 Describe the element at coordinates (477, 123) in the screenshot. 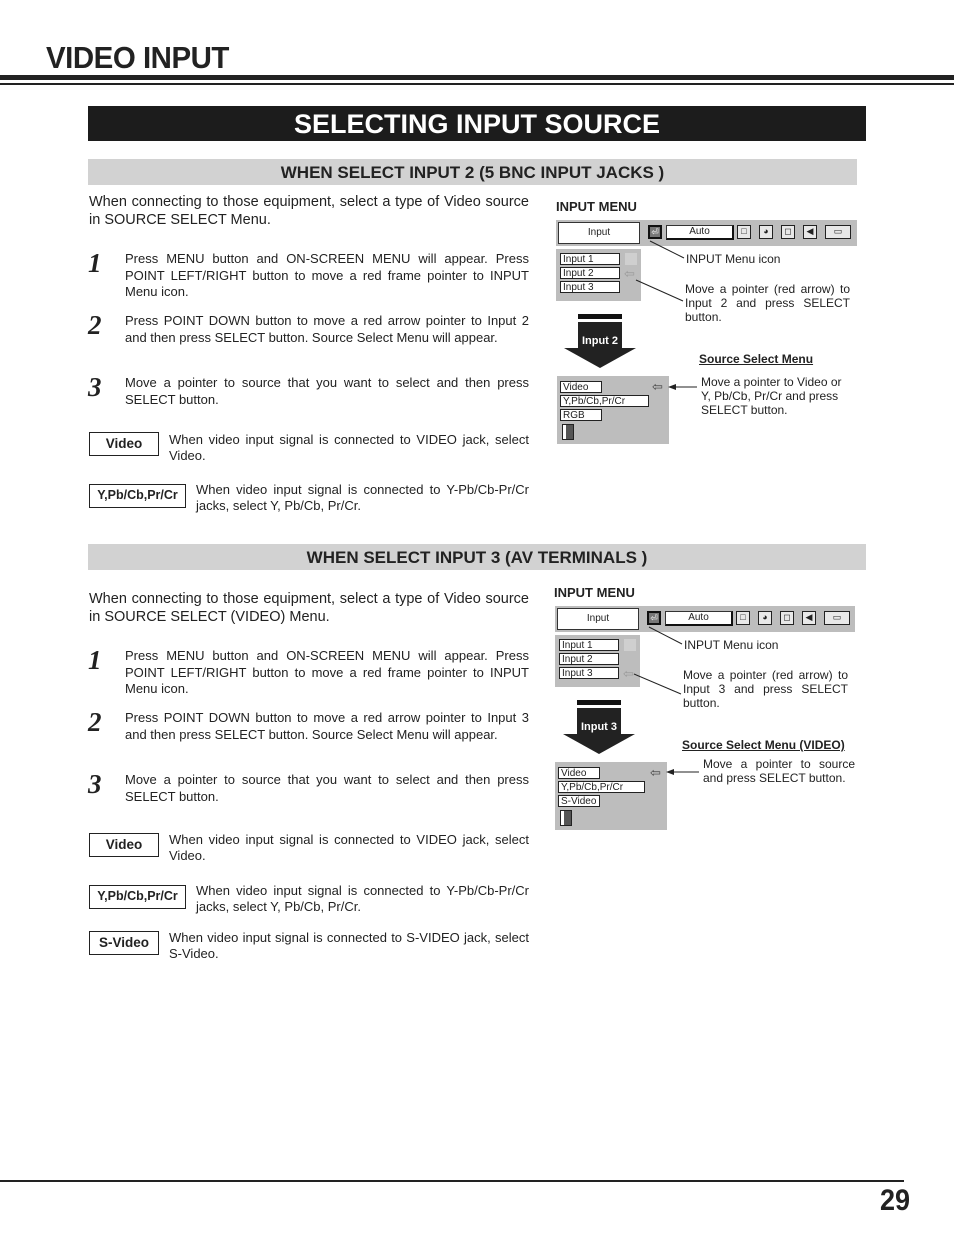

I see `section-banner: SELECTING INPUT SOURCE` at that location.